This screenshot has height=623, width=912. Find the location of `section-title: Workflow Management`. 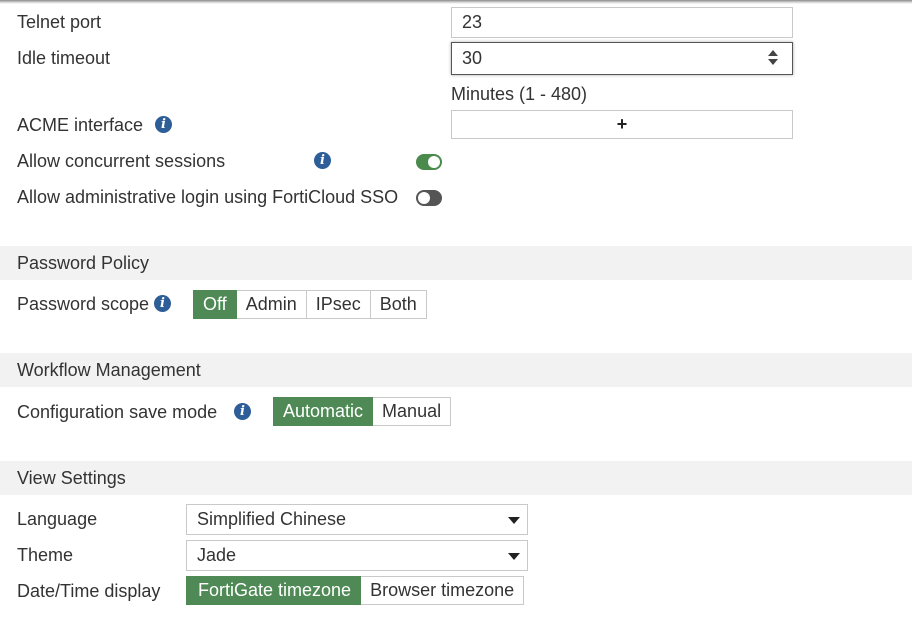

section-title: Workflow Management is located at coordinates (109, 370).